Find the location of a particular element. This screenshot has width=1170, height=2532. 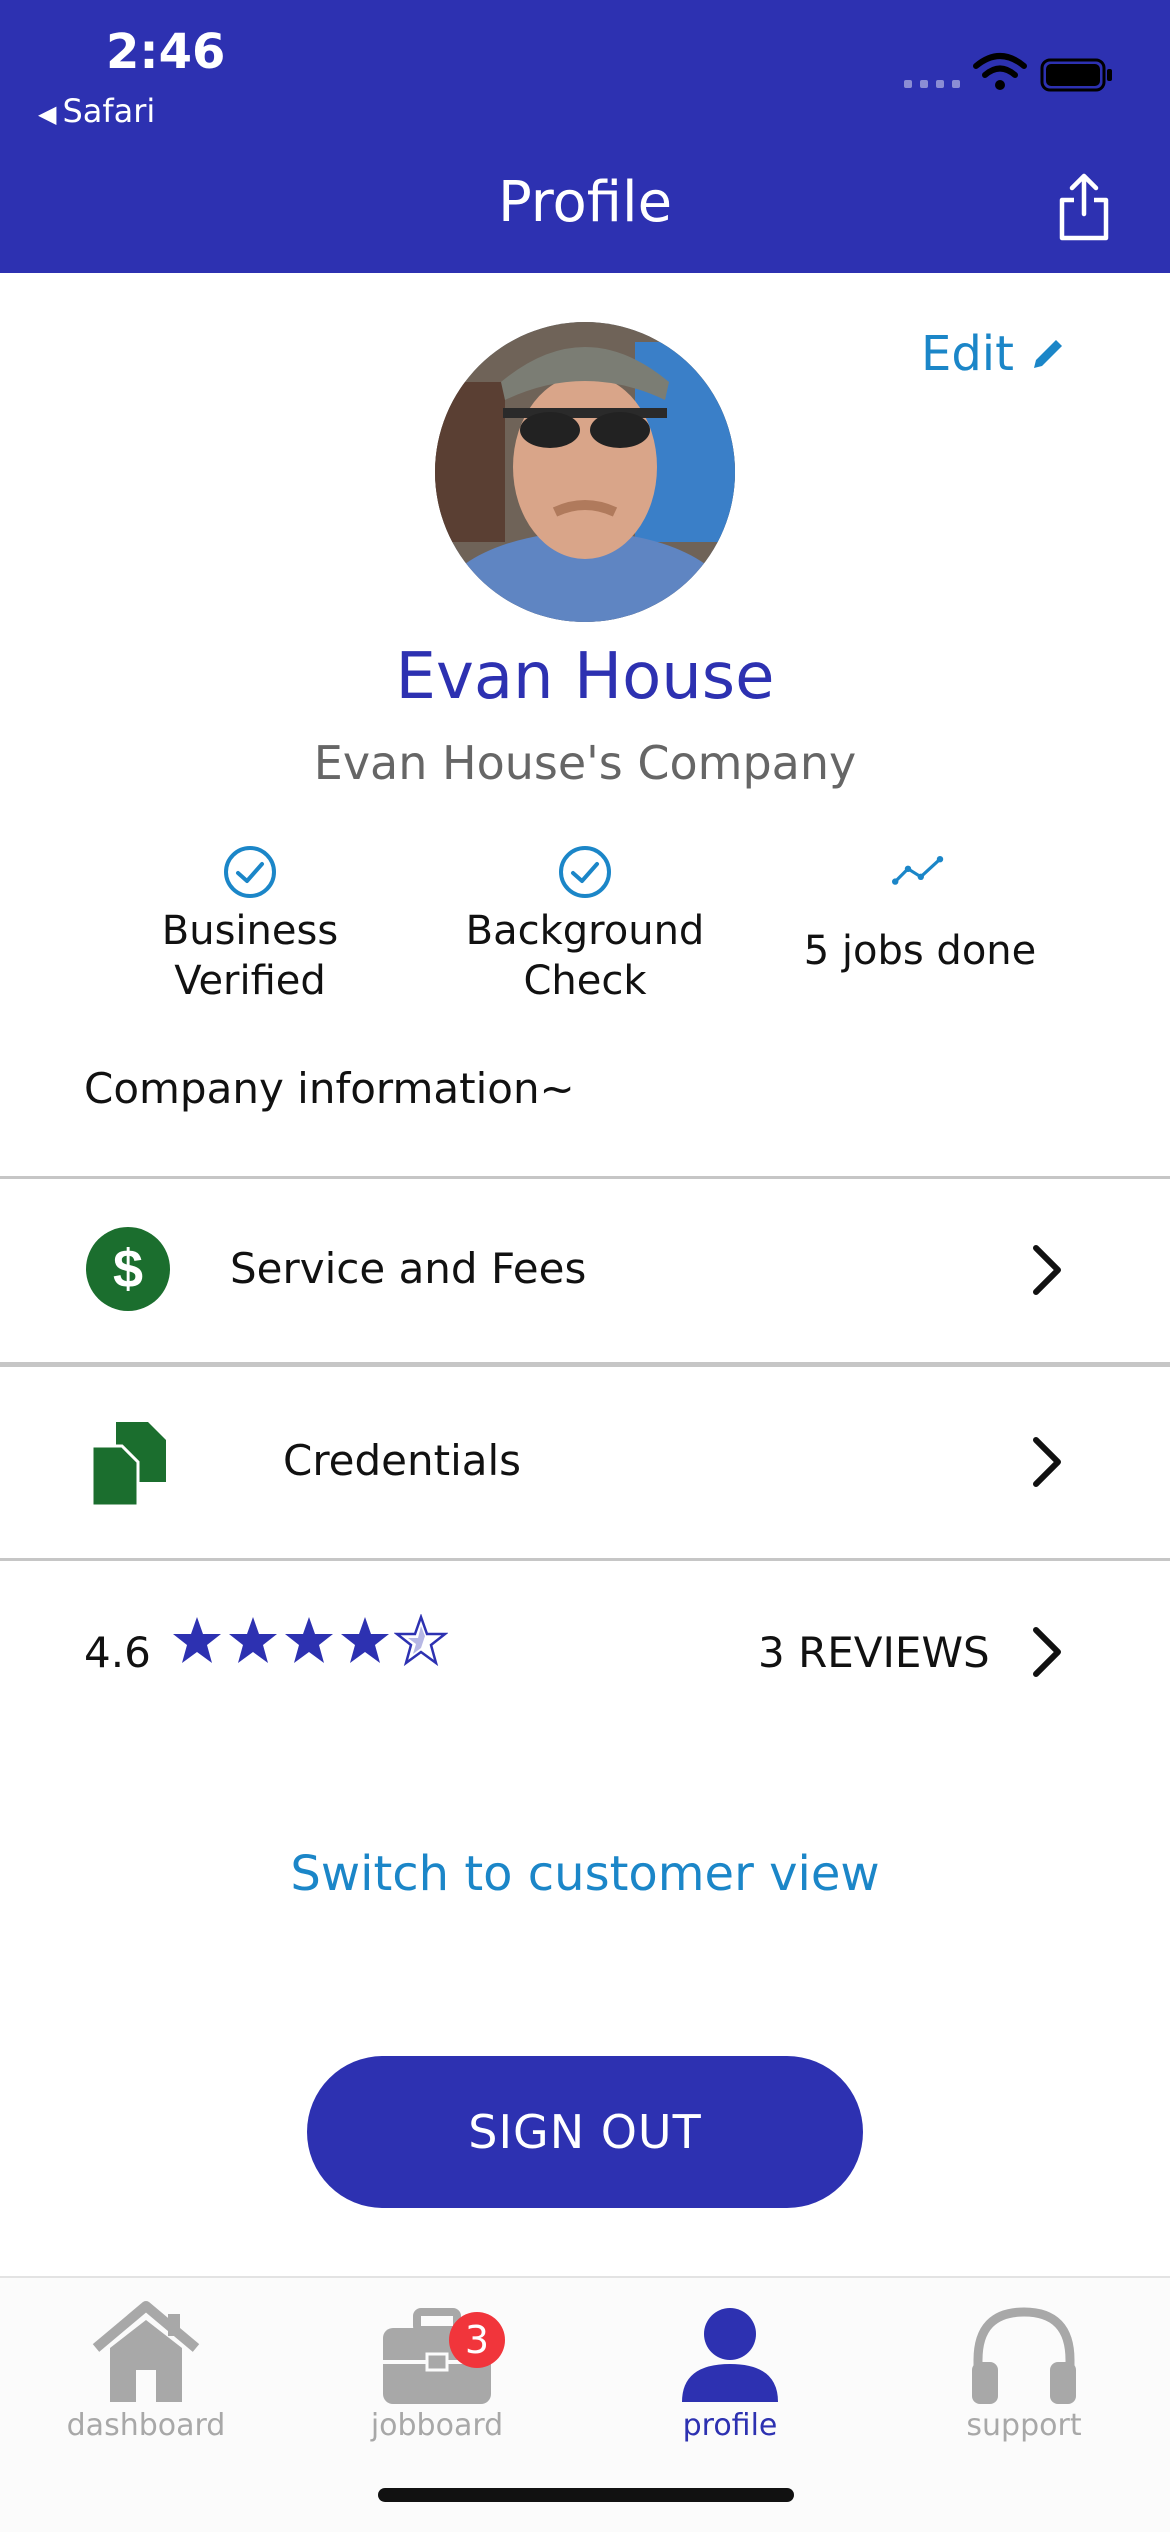

tab-label: profile is located at coordinates (730, 2425).